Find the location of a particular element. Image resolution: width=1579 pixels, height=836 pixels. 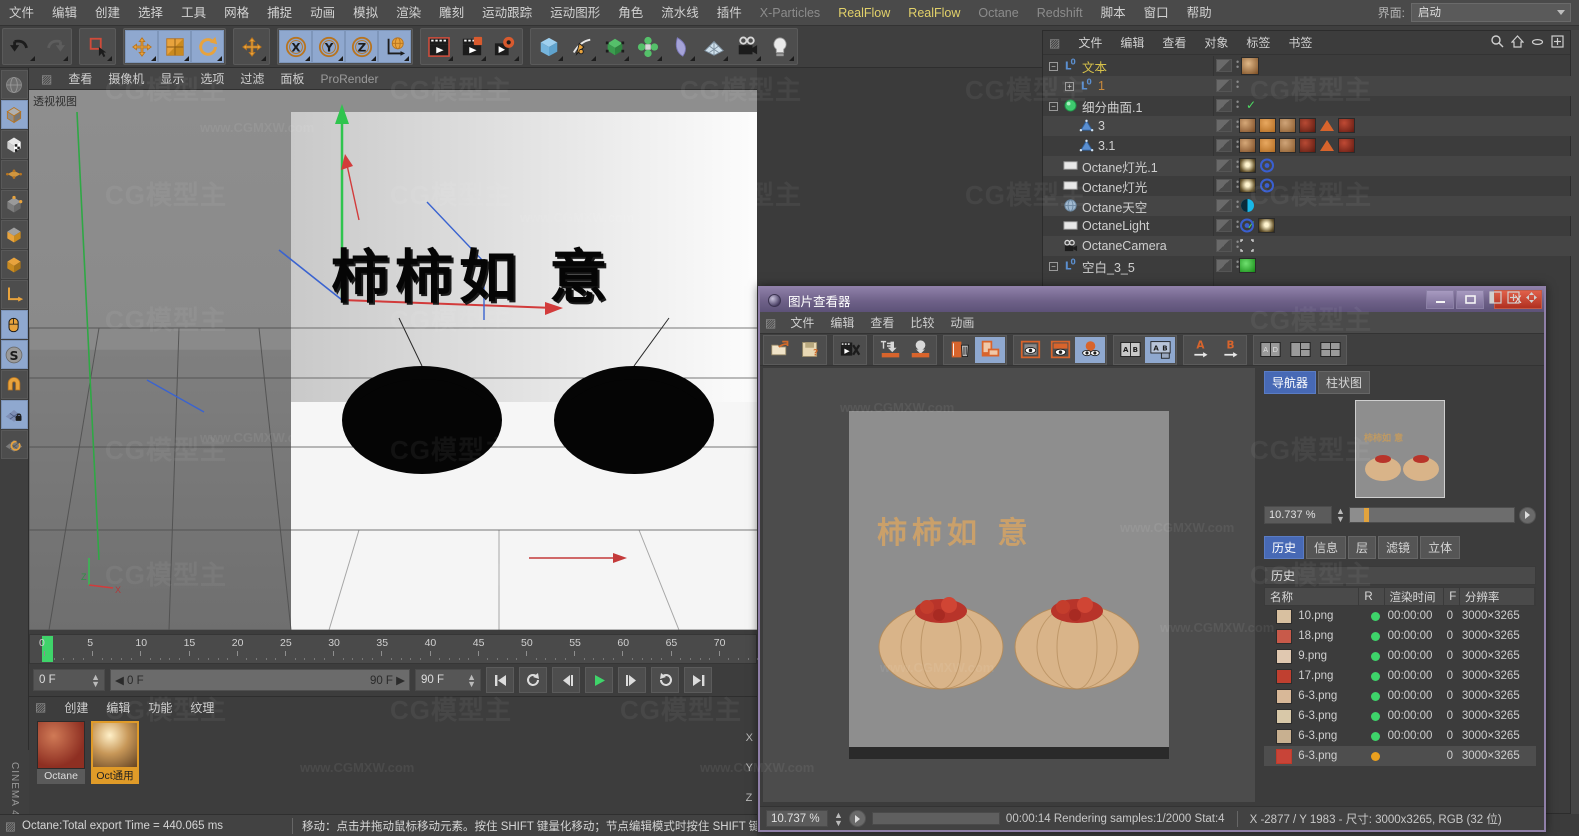

status-play-button is located at coordinates (857, 818).